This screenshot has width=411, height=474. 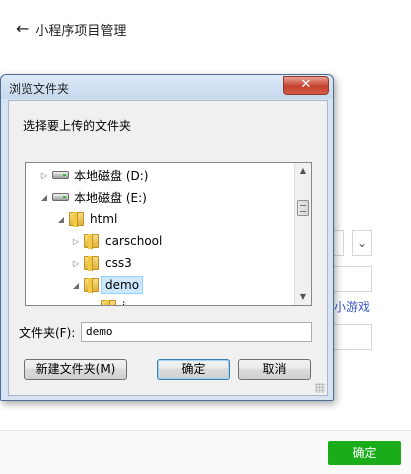 I want to click on tree-item-label: html, so click(x=104, y=219).